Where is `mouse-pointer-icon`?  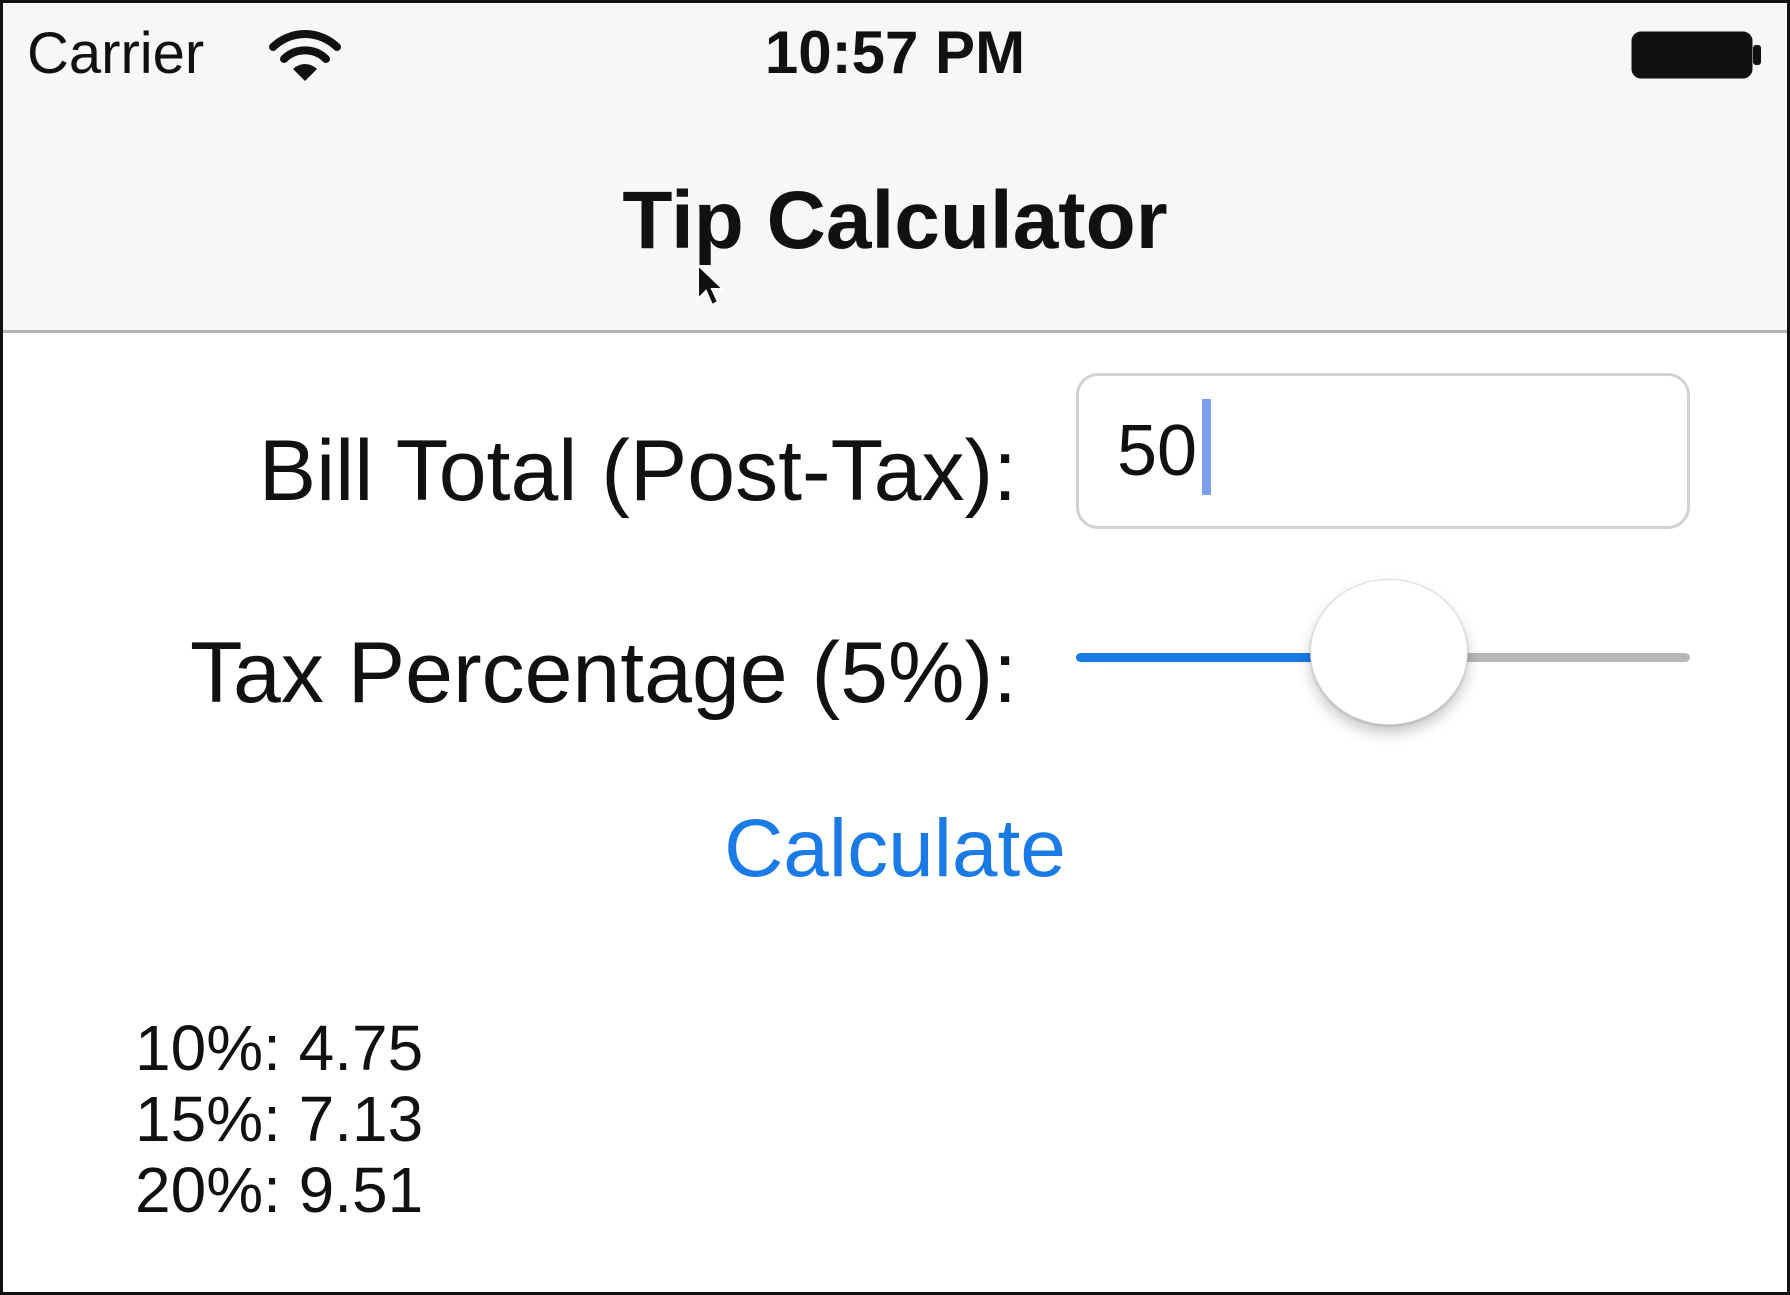
mouse-pointer-icon is located at coordinates (711, 285).